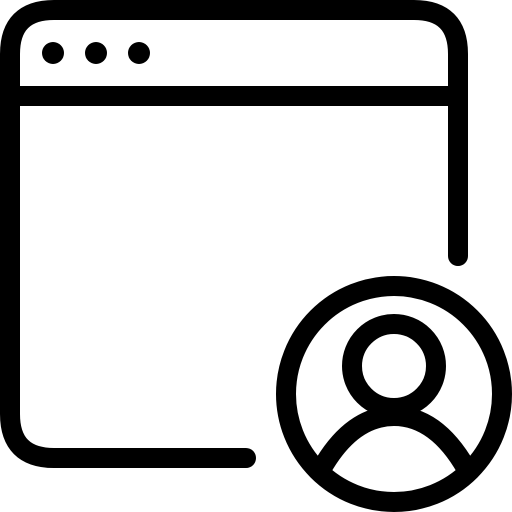 The width and height of the screenshot is (512, 512). I want to click on user-head-icon, so click(394, 366).